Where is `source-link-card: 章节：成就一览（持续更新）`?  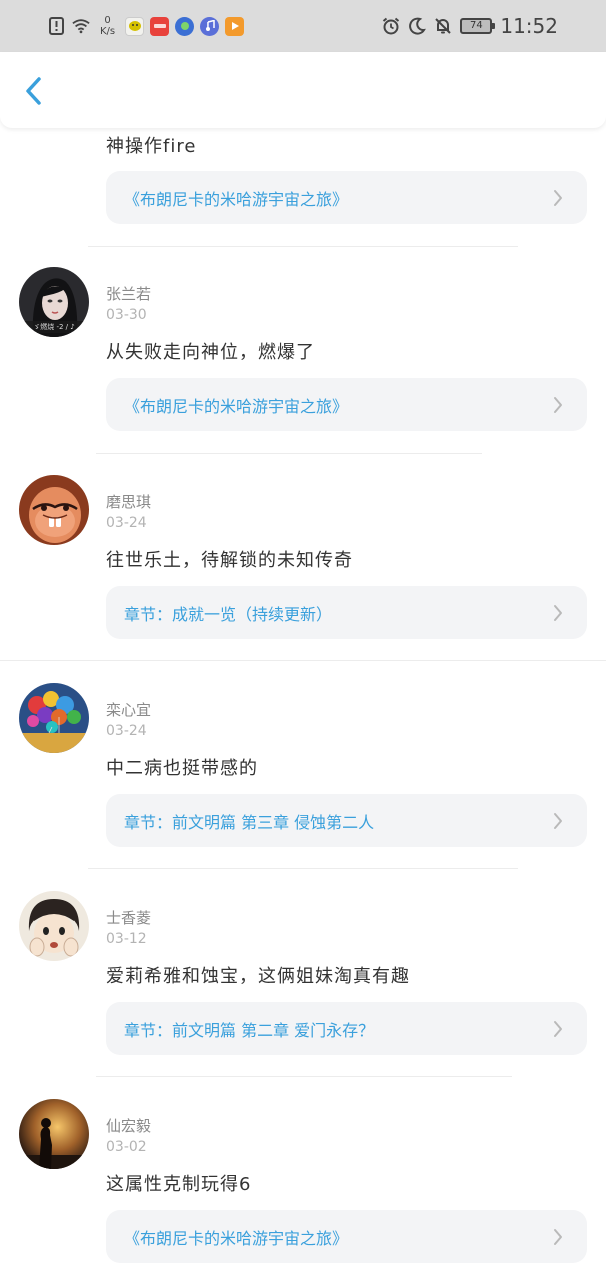
source-link-card: 章节：成就一览（持续更新） is located at coordinates (346, 612).